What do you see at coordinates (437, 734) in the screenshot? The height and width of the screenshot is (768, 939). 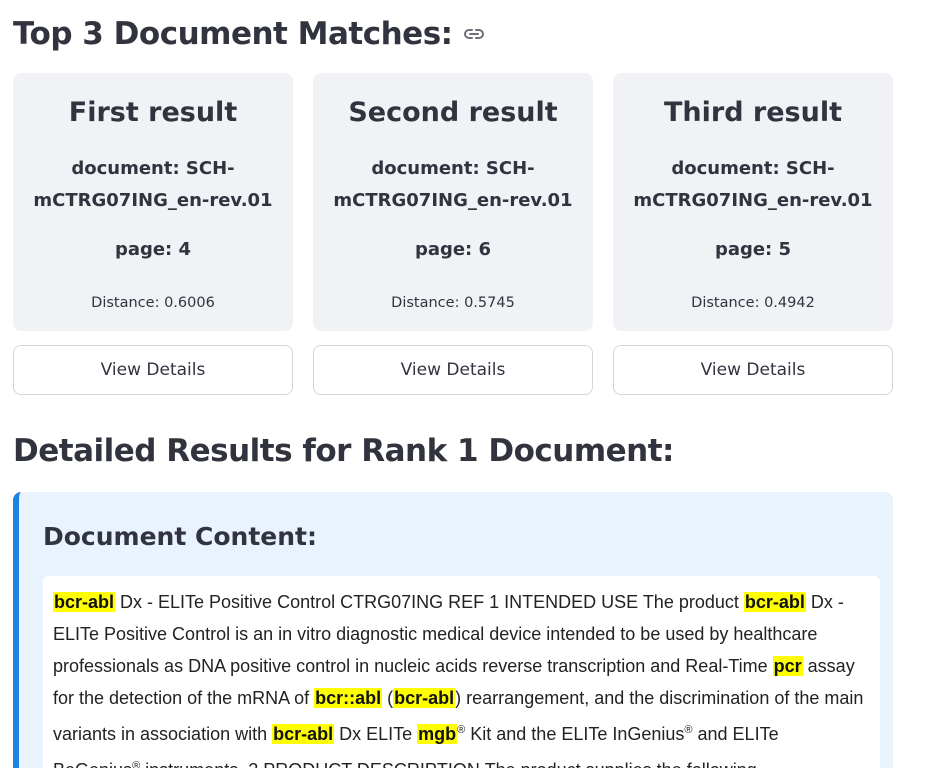 I see `highlight-term: mgb` at bounding box center [437, 734].